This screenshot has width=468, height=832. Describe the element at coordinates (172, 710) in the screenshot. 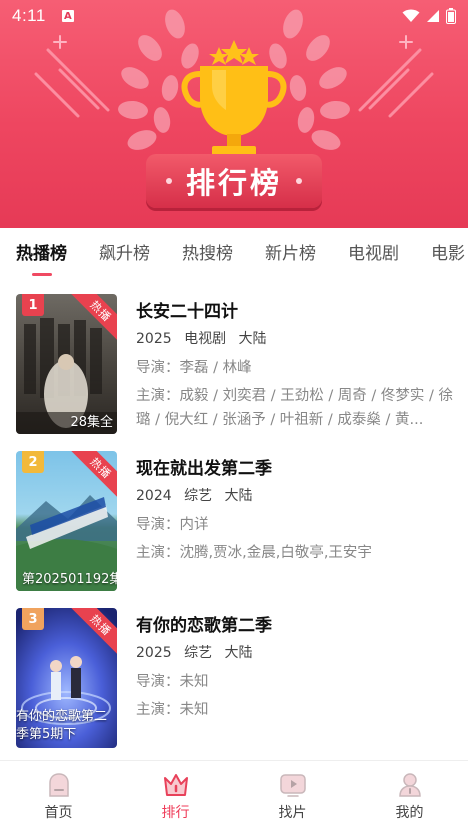

I see `item-cast: 主演：未知` at that location.